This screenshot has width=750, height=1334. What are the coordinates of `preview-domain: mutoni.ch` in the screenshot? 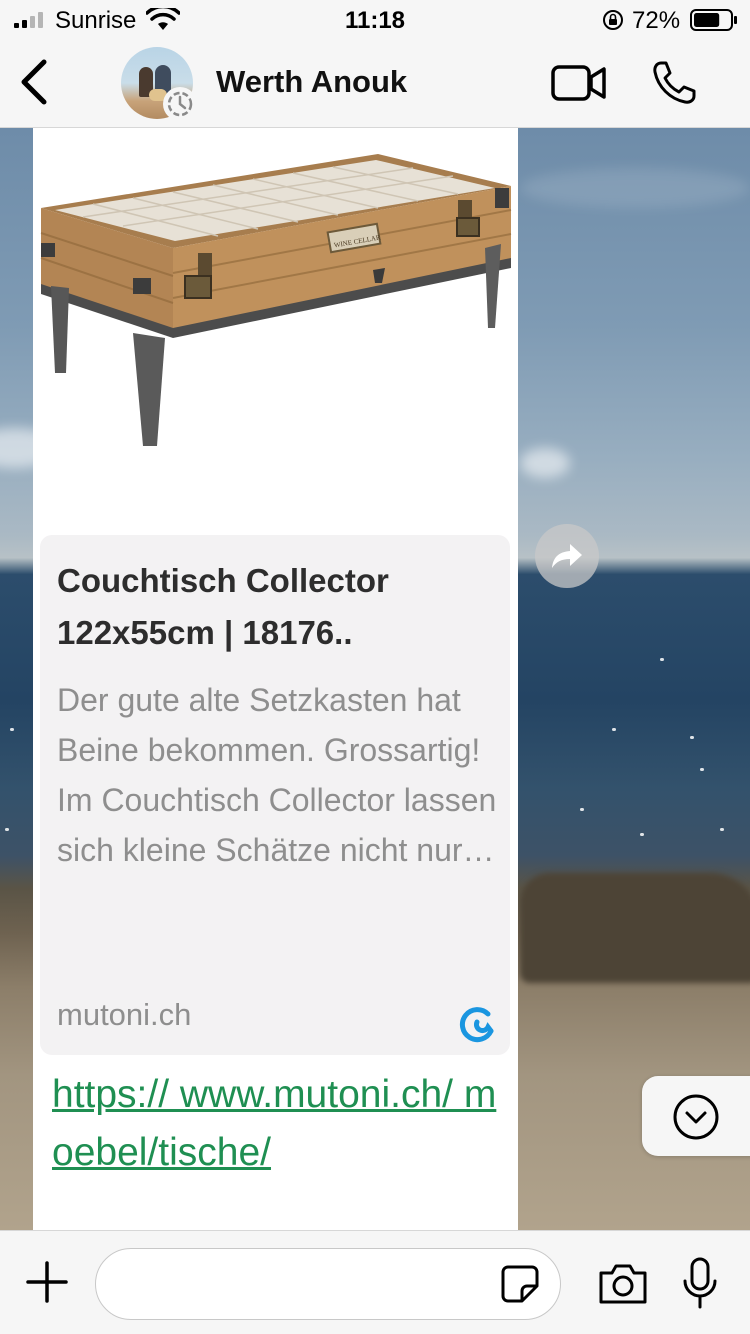 It's located at (124, 1014).